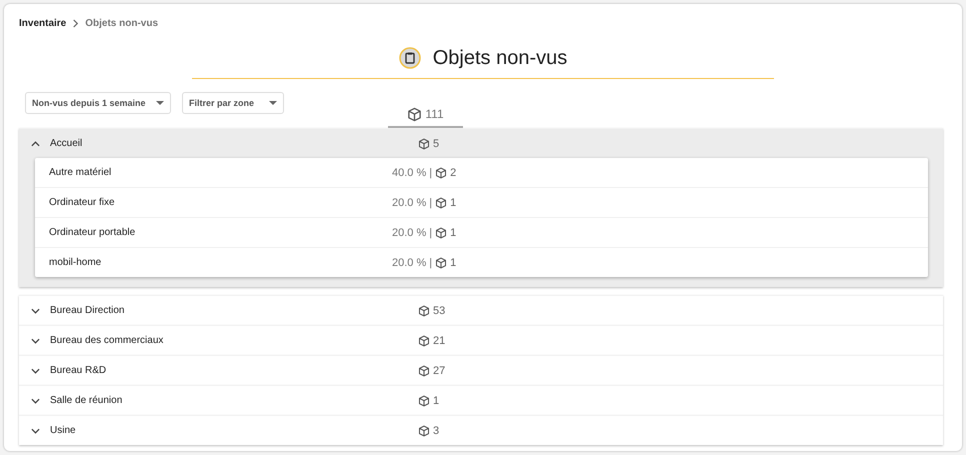 This screenshot has width=966, height=455. Describe the element at coordinates (66, 143) in the screenshot. I see `zone-name: Accueil` at that location.